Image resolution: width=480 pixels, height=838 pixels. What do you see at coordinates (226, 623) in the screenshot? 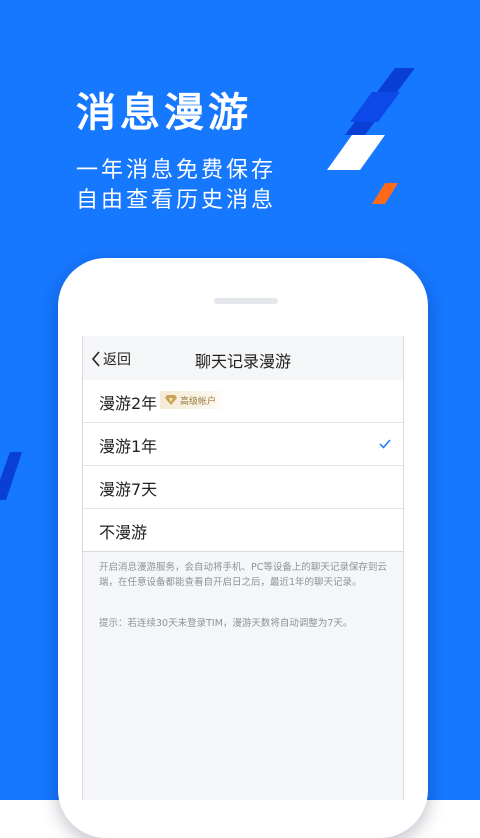
I see `roaming-tip: 提示：若连续30天未登录TIM，漫游天数将自动调整为7天。` at bounding box center [226, 623].